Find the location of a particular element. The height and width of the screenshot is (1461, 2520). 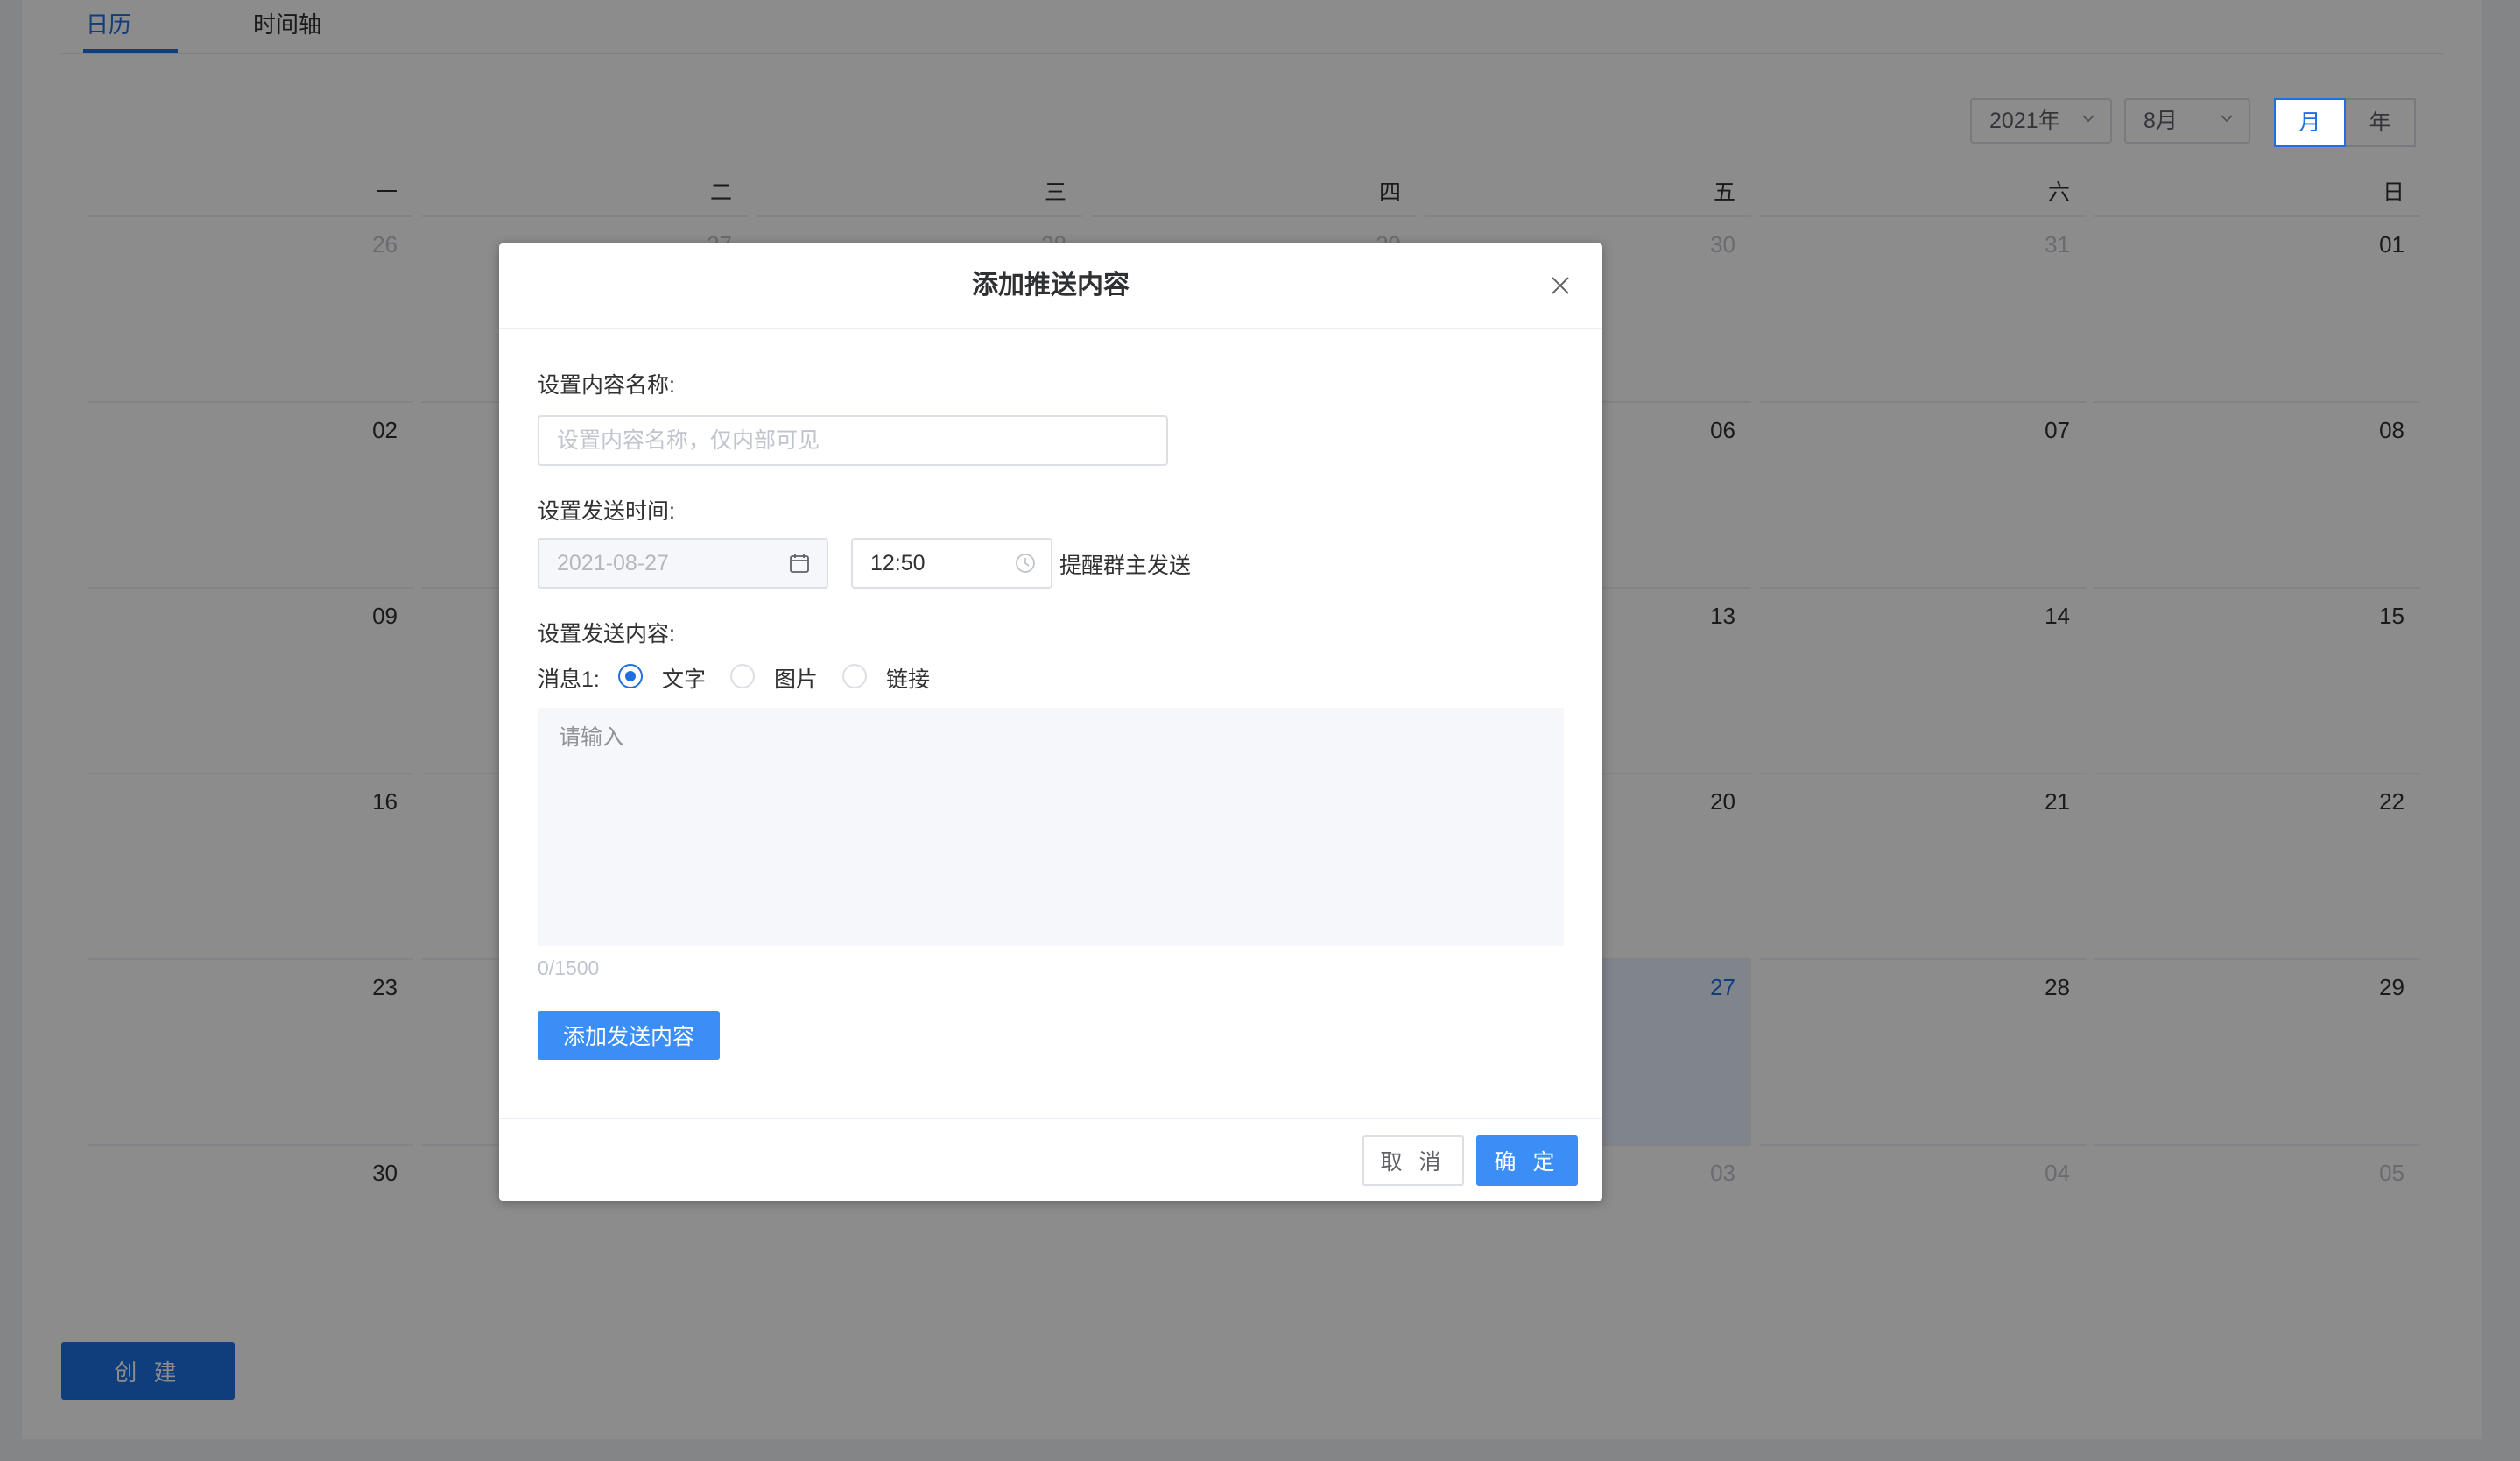

radio-link-label: 链接 is located at coordinates (908, 679).